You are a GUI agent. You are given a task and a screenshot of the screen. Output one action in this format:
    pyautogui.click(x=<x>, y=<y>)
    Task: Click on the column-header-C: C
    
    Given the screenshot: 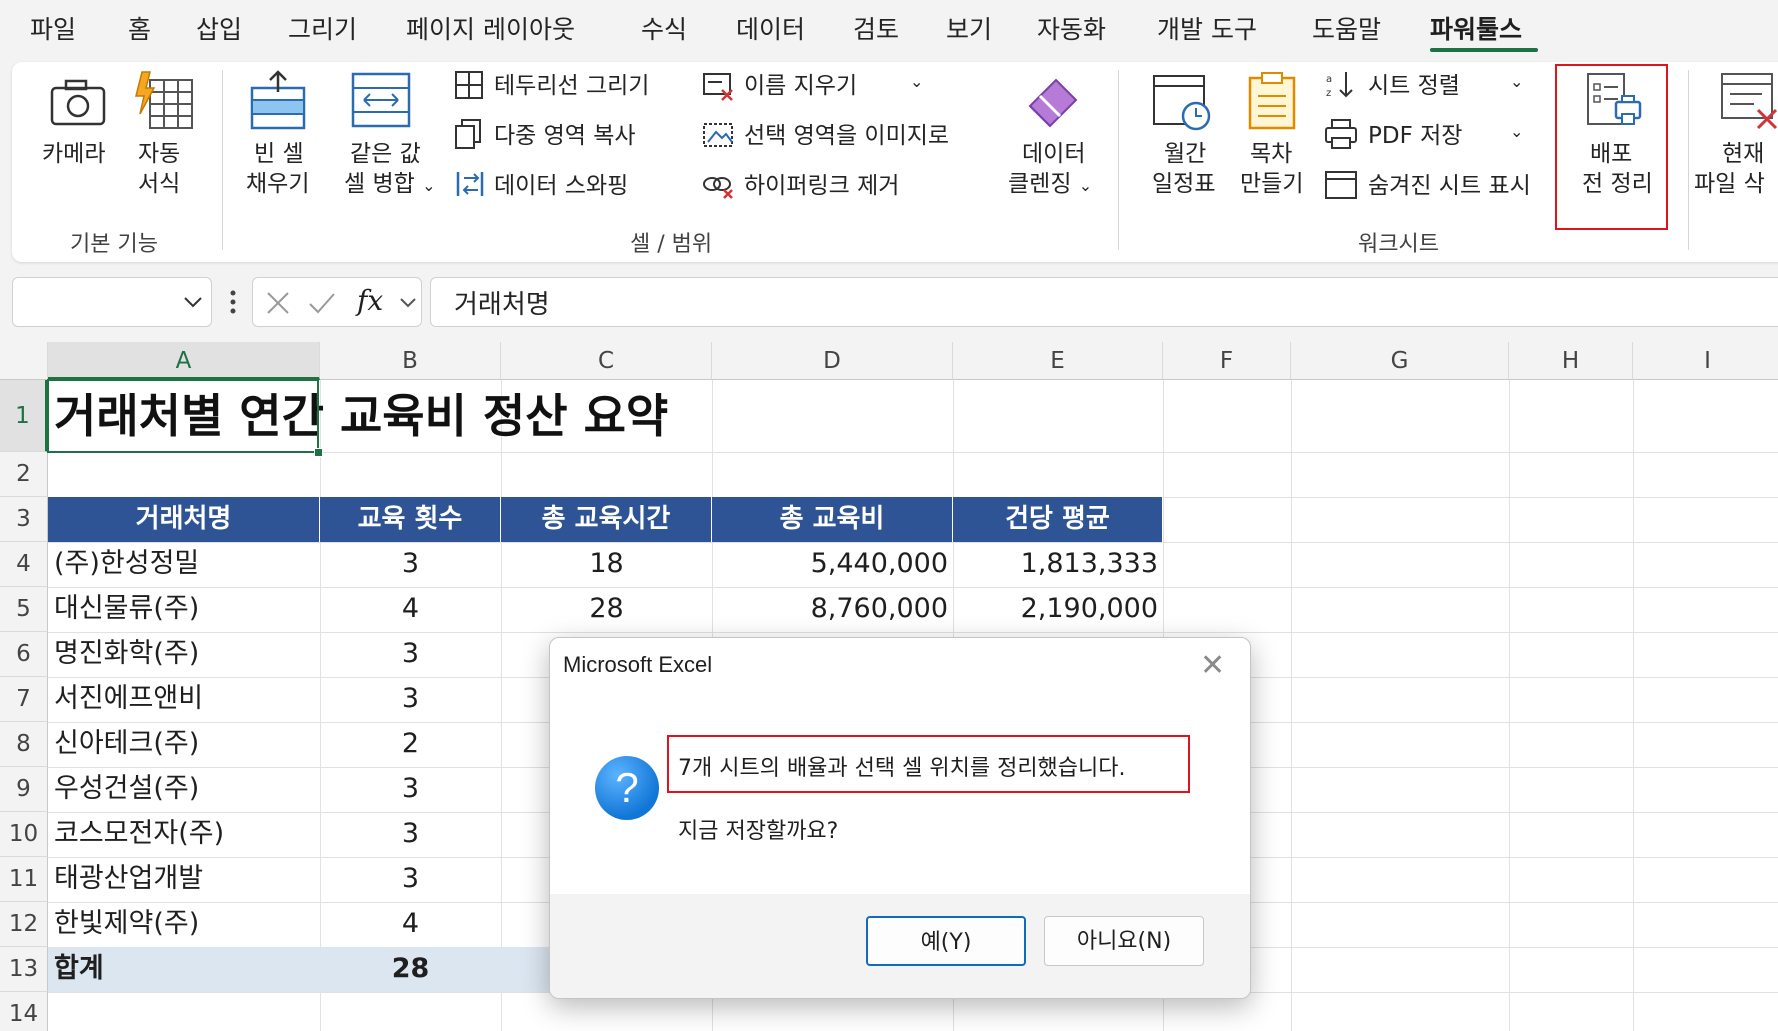 What is the action you would take?
    pyautogui.click(x=606, y=361)
    